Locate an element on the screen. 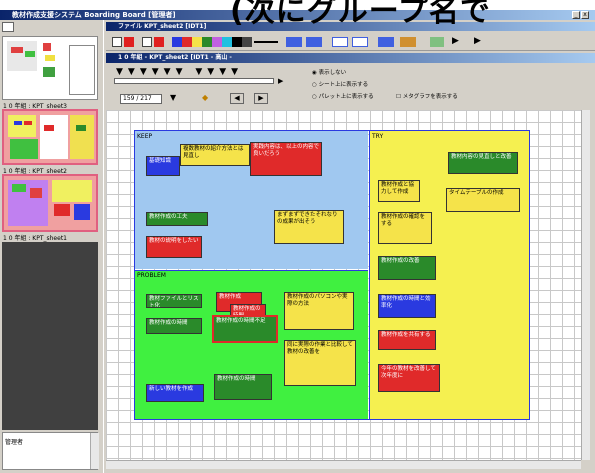 The height and width of the screenshot is (473, 595). radio-palette-label: パレット上に表示する is located at coordinates (346, 97).